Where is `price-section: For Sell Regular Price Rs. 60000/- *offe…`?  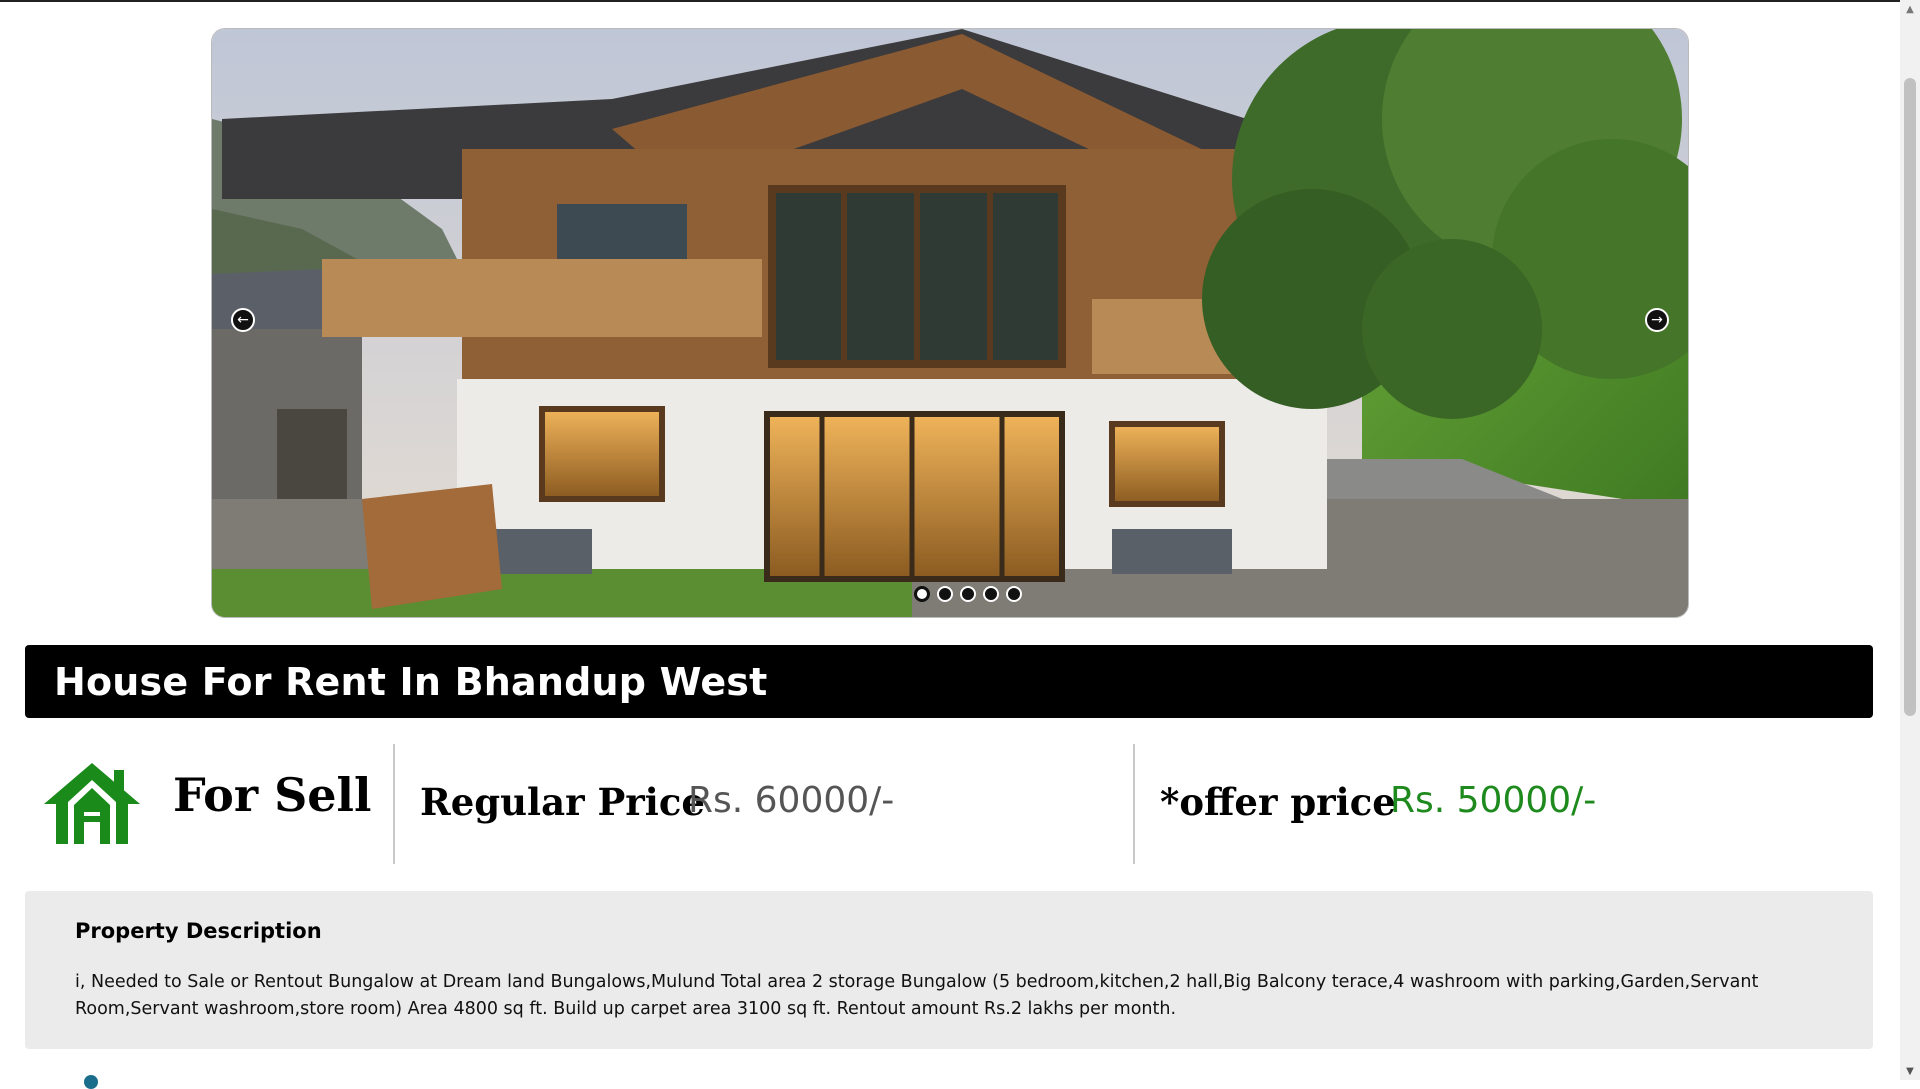
price-section: For Sell Regular Price Rs. 60000/- *offe… is located at coordinates (949, 804).